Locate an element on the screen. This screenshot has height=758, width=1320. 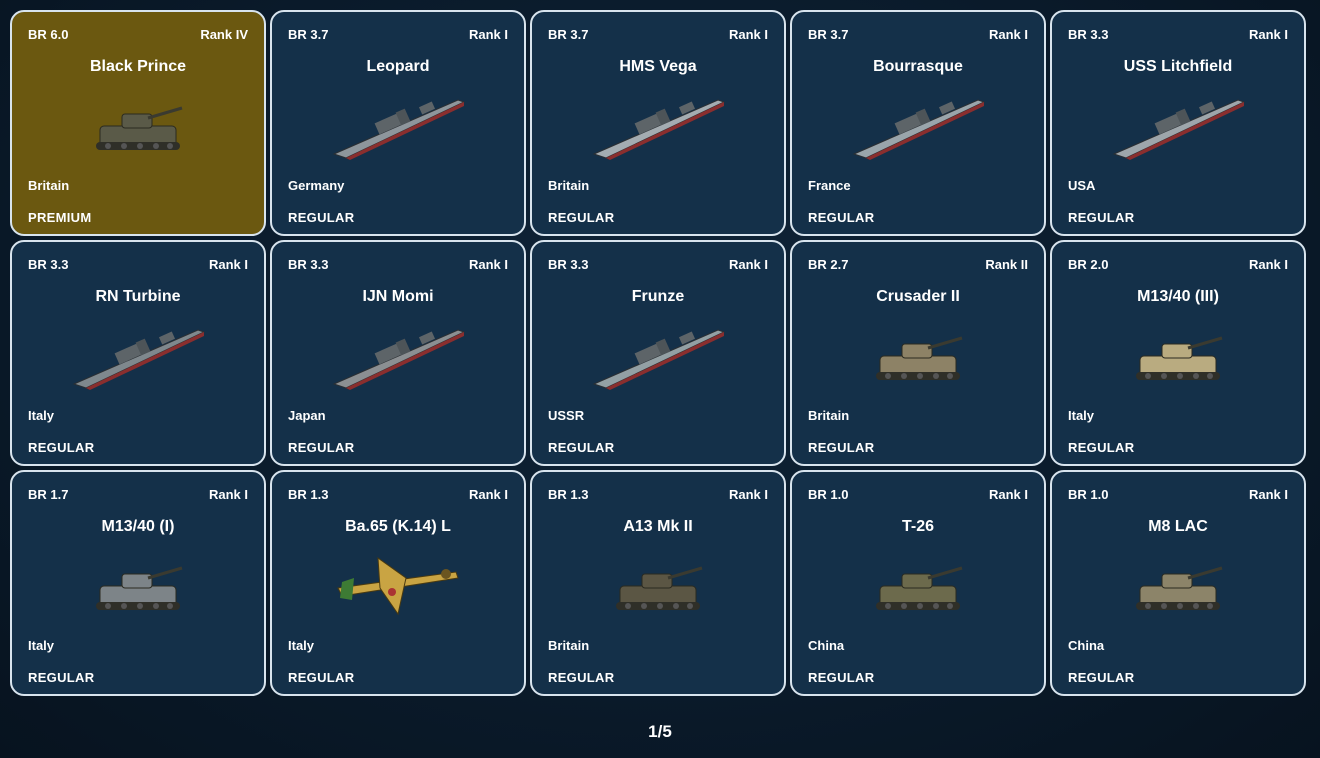
vehicle-name: Frunze is located at coordinates (658, 296).